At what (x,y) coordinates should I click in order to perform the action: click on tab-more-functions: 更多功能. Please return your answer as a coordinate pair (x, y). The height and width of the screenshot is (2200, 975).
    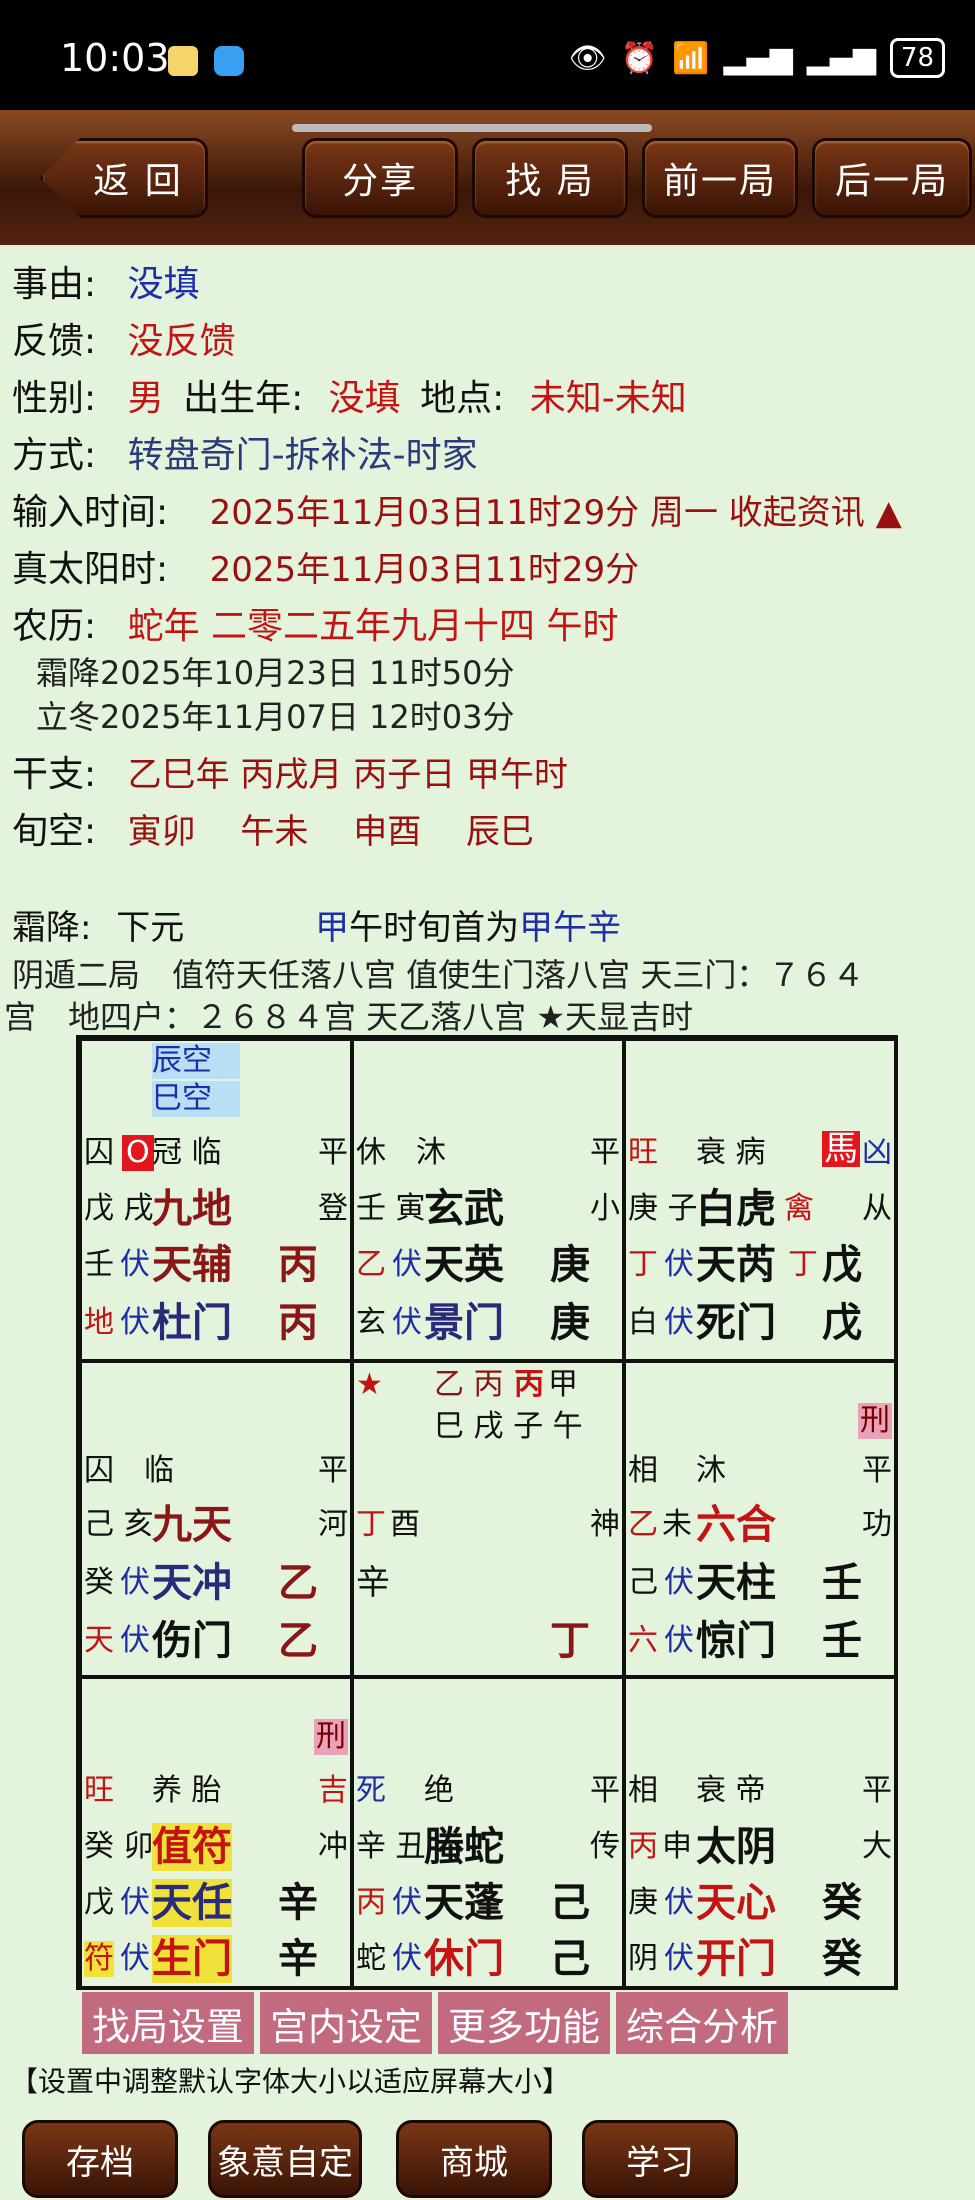
    Looking at the image, I should click on (524, 2023).